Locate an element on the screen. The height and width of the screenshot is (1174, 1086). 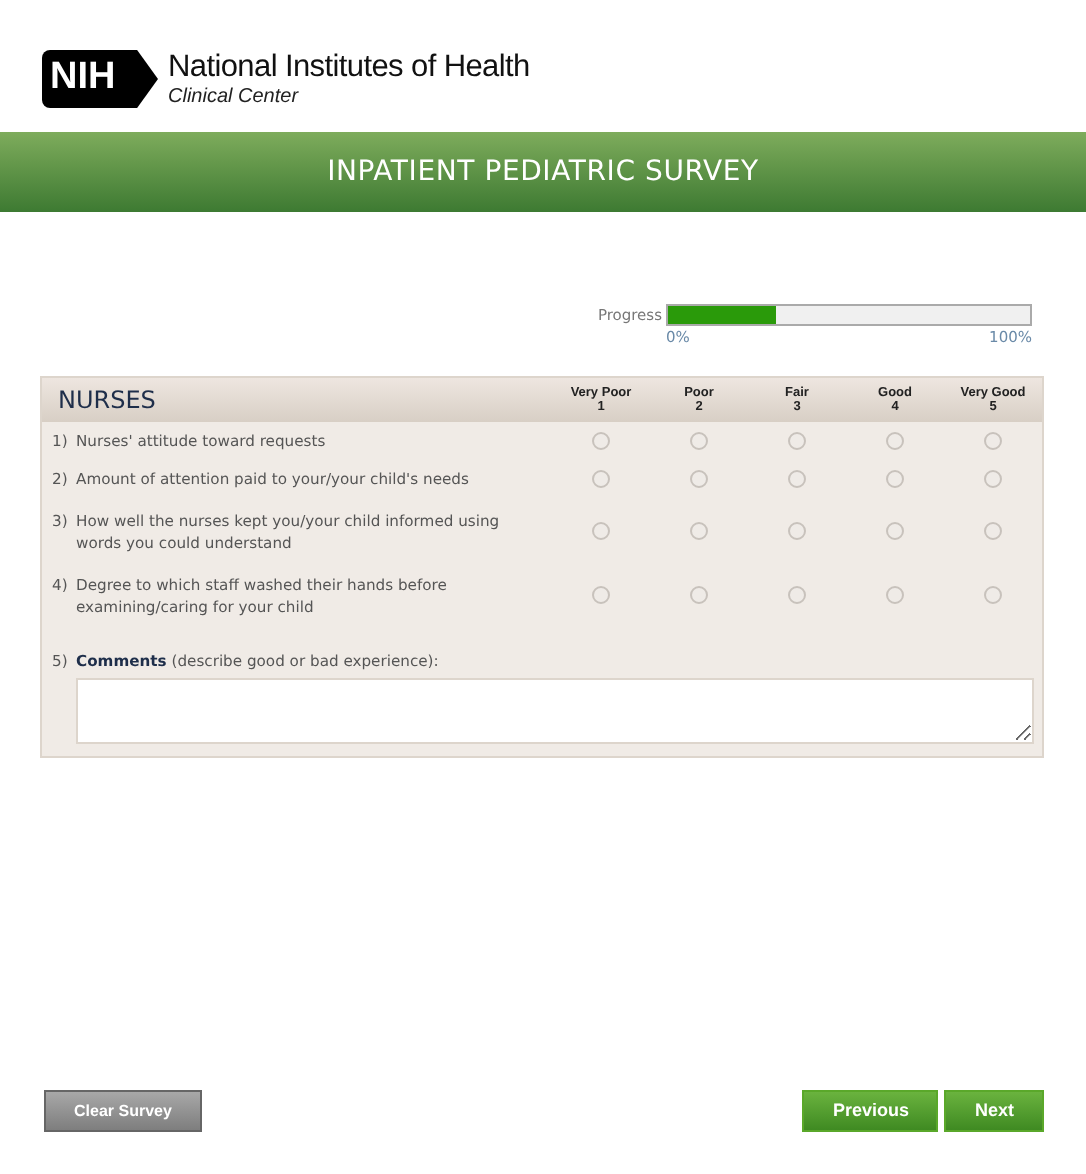
previous-button: Previous is located at coordinates (870, 1111).